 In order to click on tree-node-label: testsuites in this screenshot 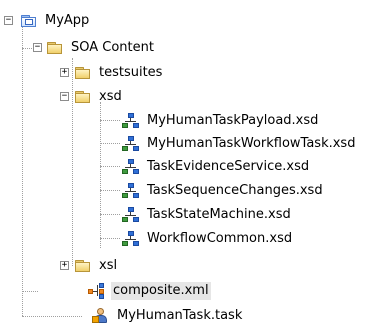, I will do `click(131, 72)`.